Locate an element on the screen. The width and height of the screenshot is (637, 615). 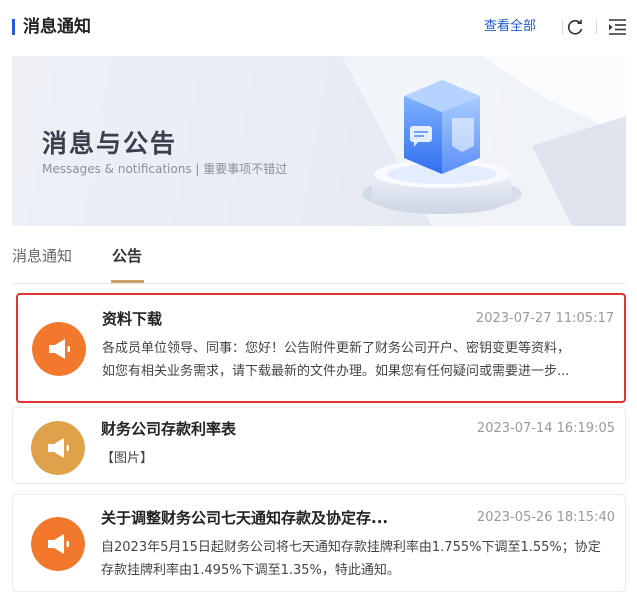
summary-line: 【图片】 is located at coordinates (127, 458).